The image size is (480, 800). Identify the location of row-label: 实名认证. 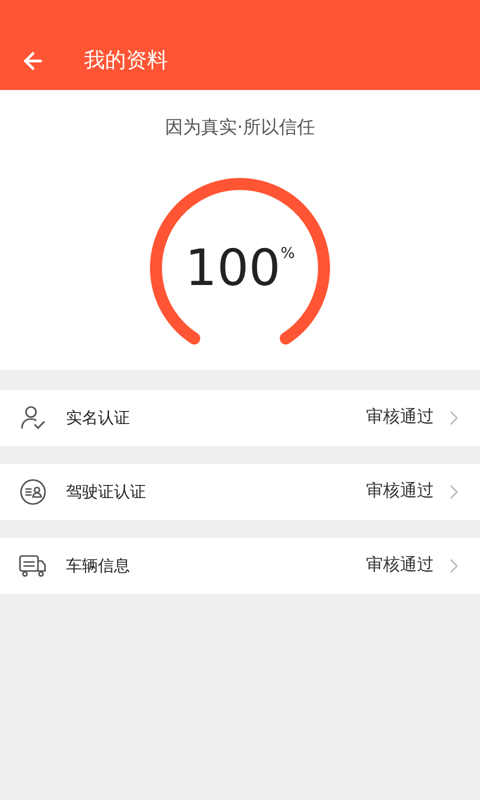
(98, 418).